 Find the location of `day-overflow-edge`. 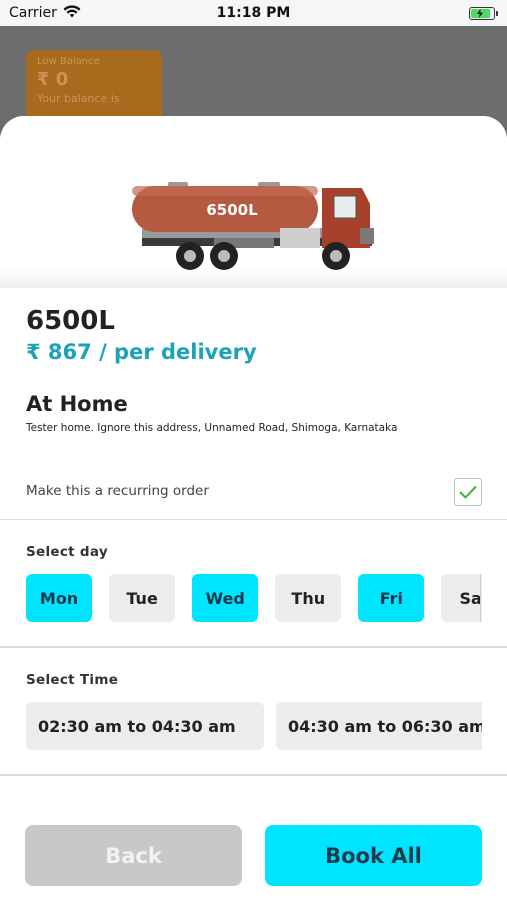

day-overflow-edge is located at coordinates (481, 598).